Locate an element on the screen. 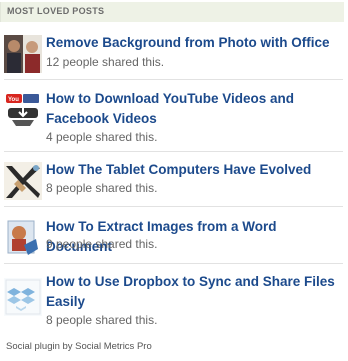 This screenshot has height=361, width=348. youtube-download-thumbnail-icon: You is located at coordinates (23, 109).